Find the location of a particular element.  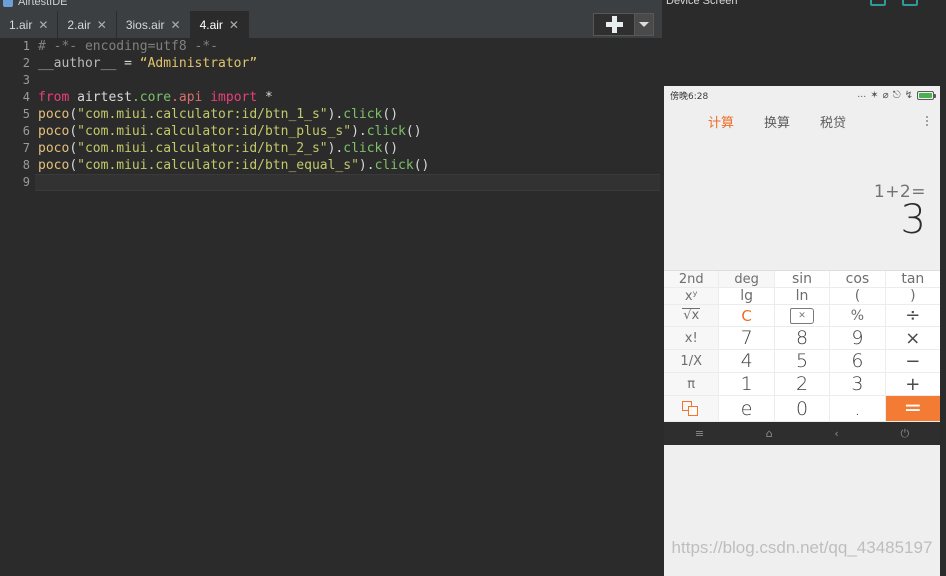

status-time: 傍晚6:28 is located at coordinates (689, 96).